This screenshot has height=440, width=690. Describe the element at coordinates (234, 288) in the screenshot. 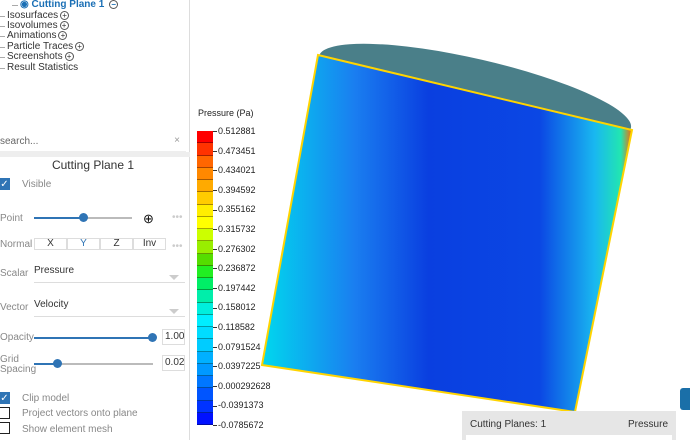

I see `legend-tick: 0.197442` at that location.